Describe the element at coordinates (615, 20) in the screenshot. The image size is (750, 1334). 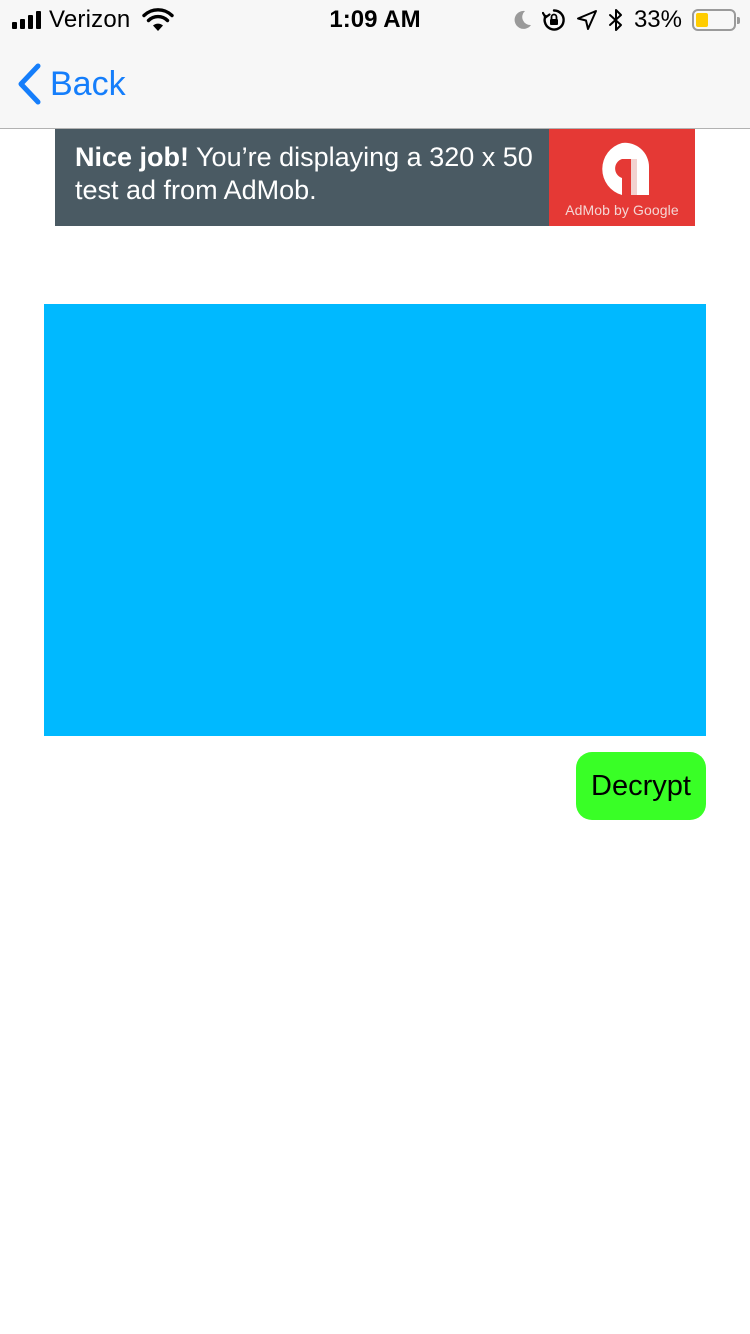
I see `bluetooth-icon` at that location.